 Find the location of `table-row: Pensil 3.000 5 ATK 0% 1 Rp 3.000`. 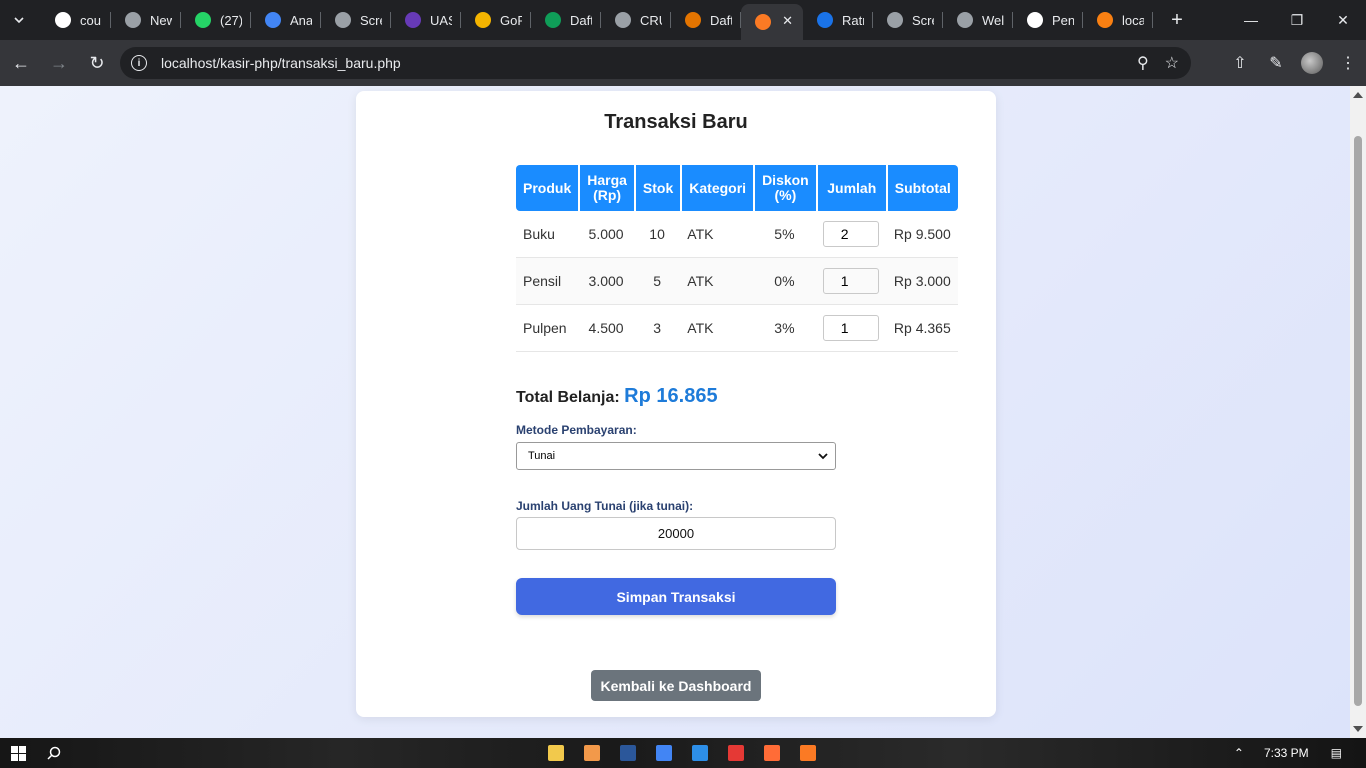

table-row: Pensil 3.000 5 ATK 0% 1 Rp 3.000 is located at coordinates (737, 281).